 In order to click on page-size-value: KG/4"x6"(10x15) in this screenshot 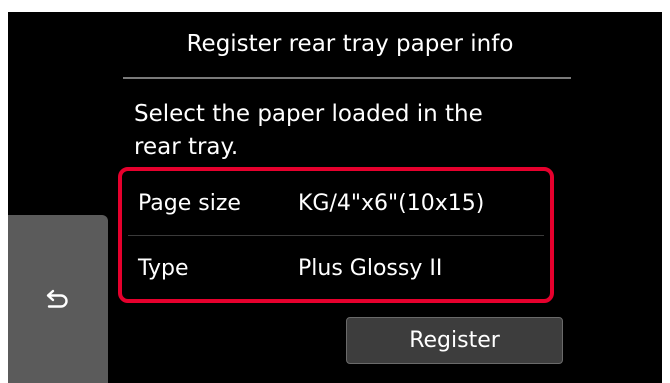, I will do `click(391, 203)`.